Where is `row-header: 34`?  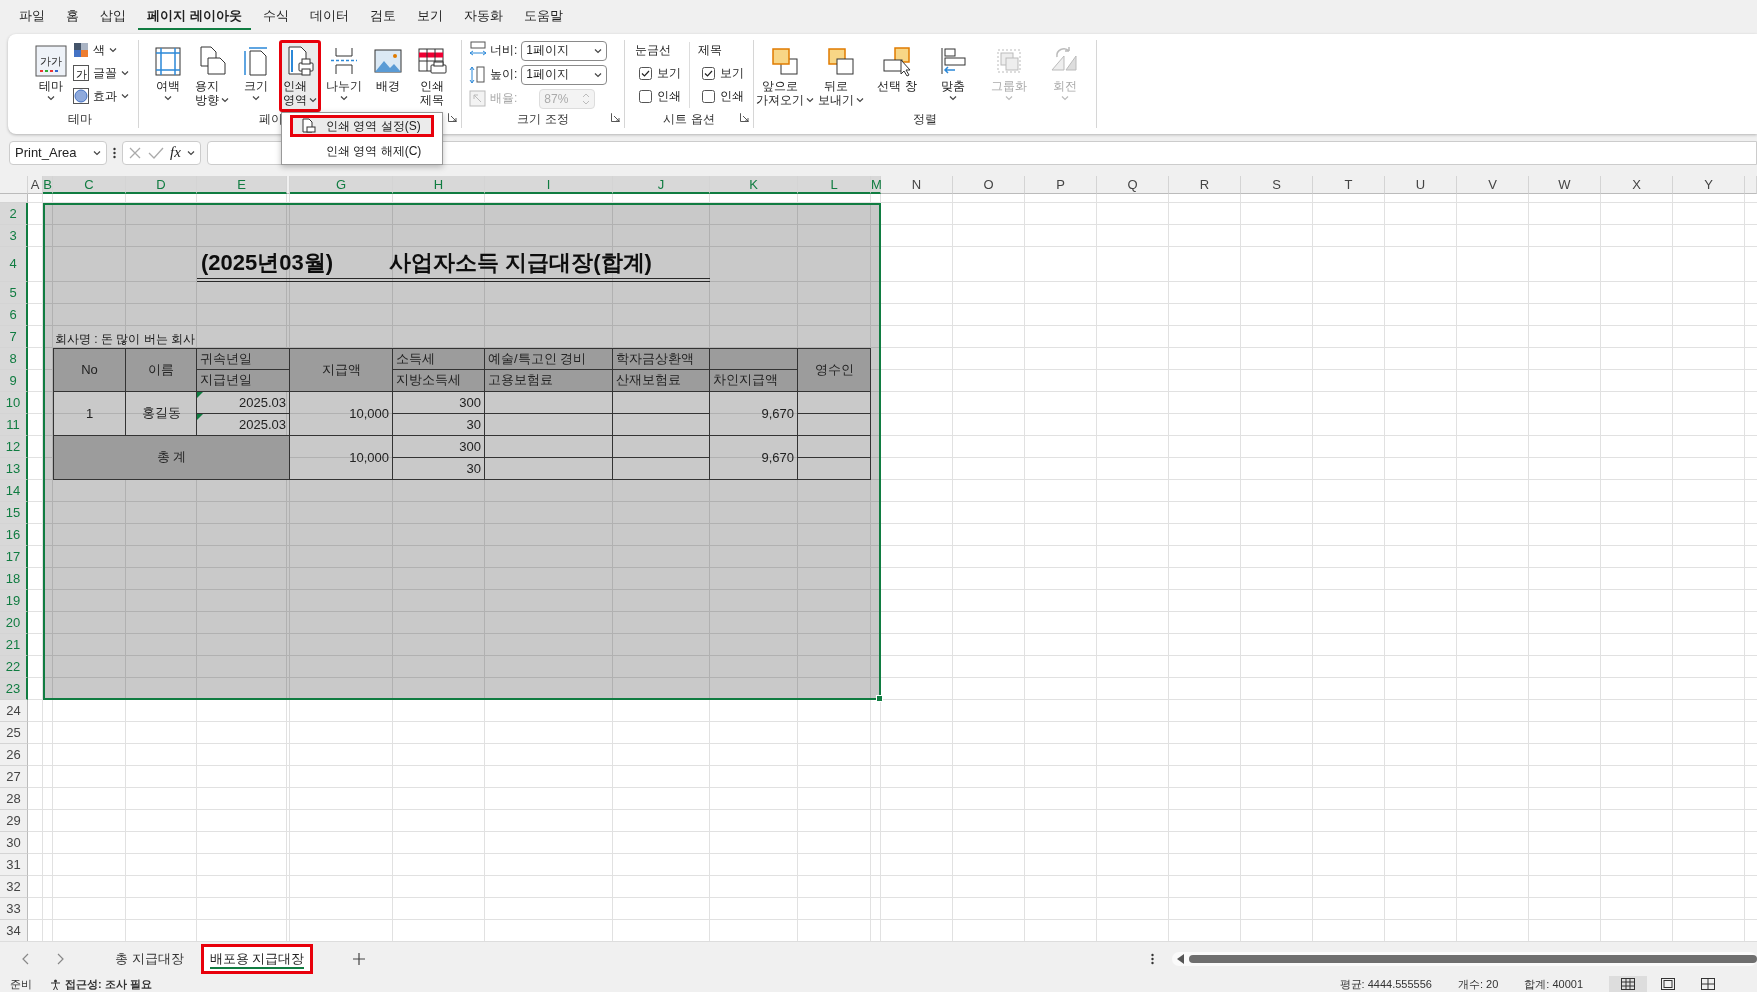
row-header: 34 is located at coordinates (14, 930).